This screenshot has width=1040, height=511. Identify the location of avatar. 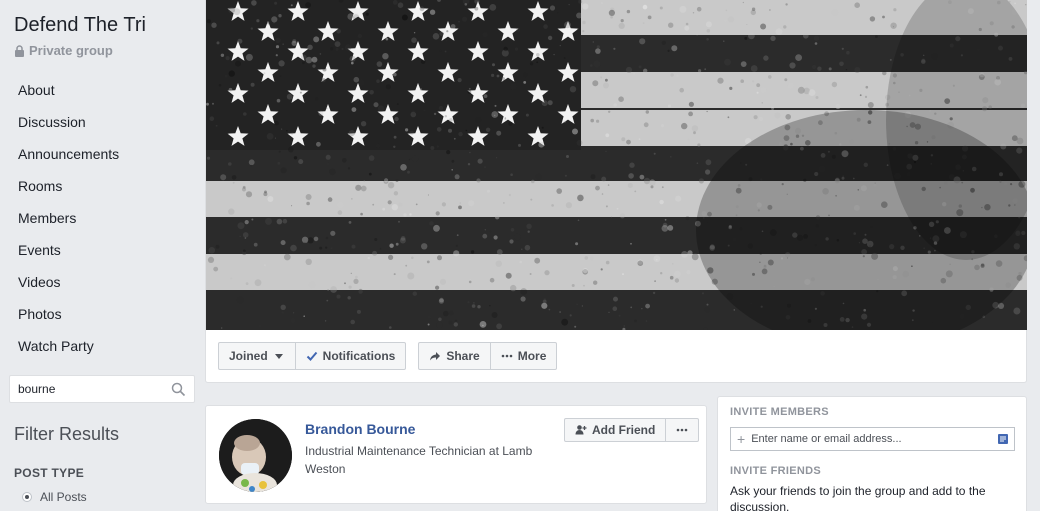
(255, 455).